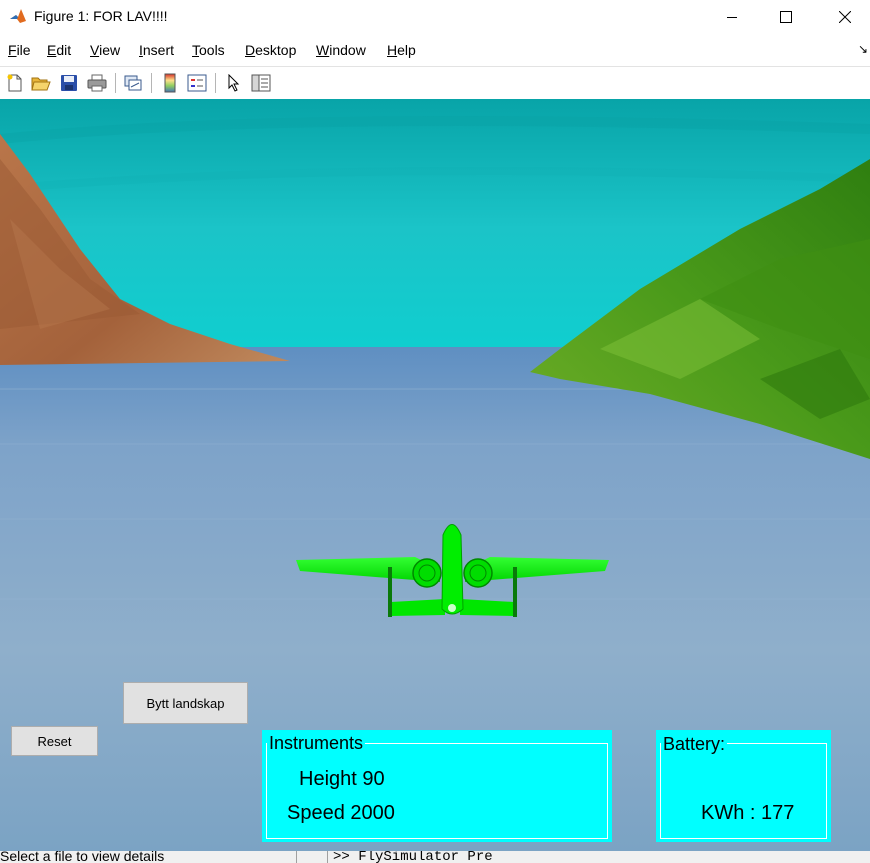 Image resolution: width=870 pixels, height=863 pixels. I want to click on instruments-title: Instruments, so click(316, 743).